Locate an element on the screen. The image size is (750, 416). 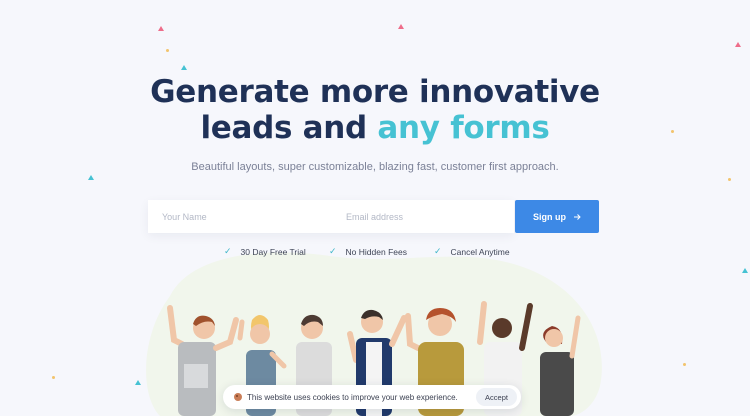
feature-label: No Hidden Fees is located at coordinates (376, 251).